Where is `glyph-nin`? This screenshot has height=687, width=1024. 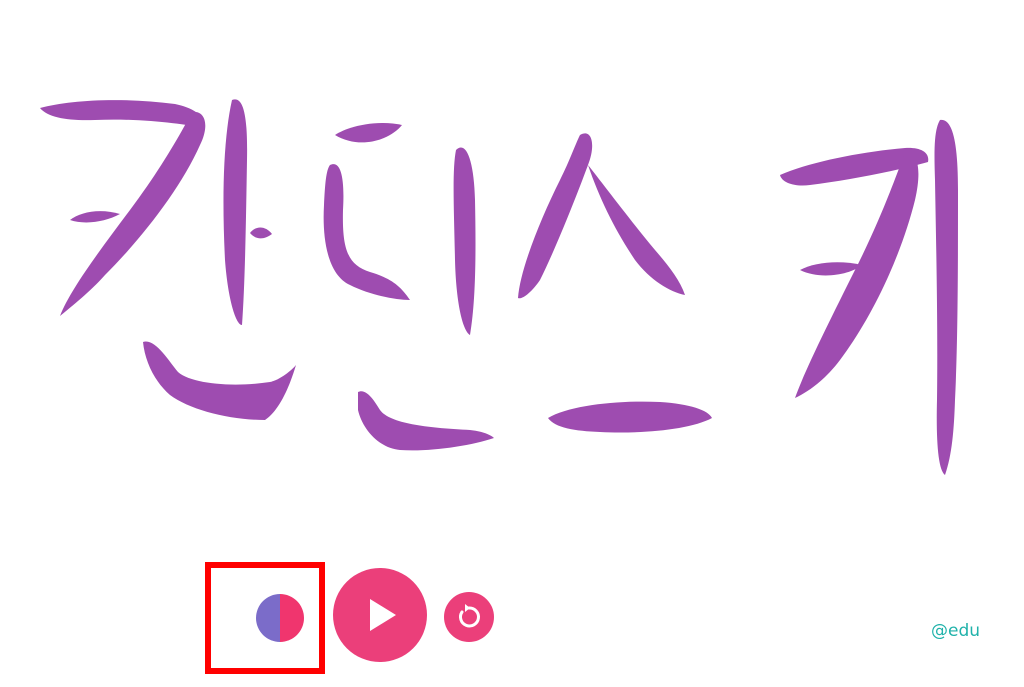 glyph-nin is located at coordinates (408, 287).